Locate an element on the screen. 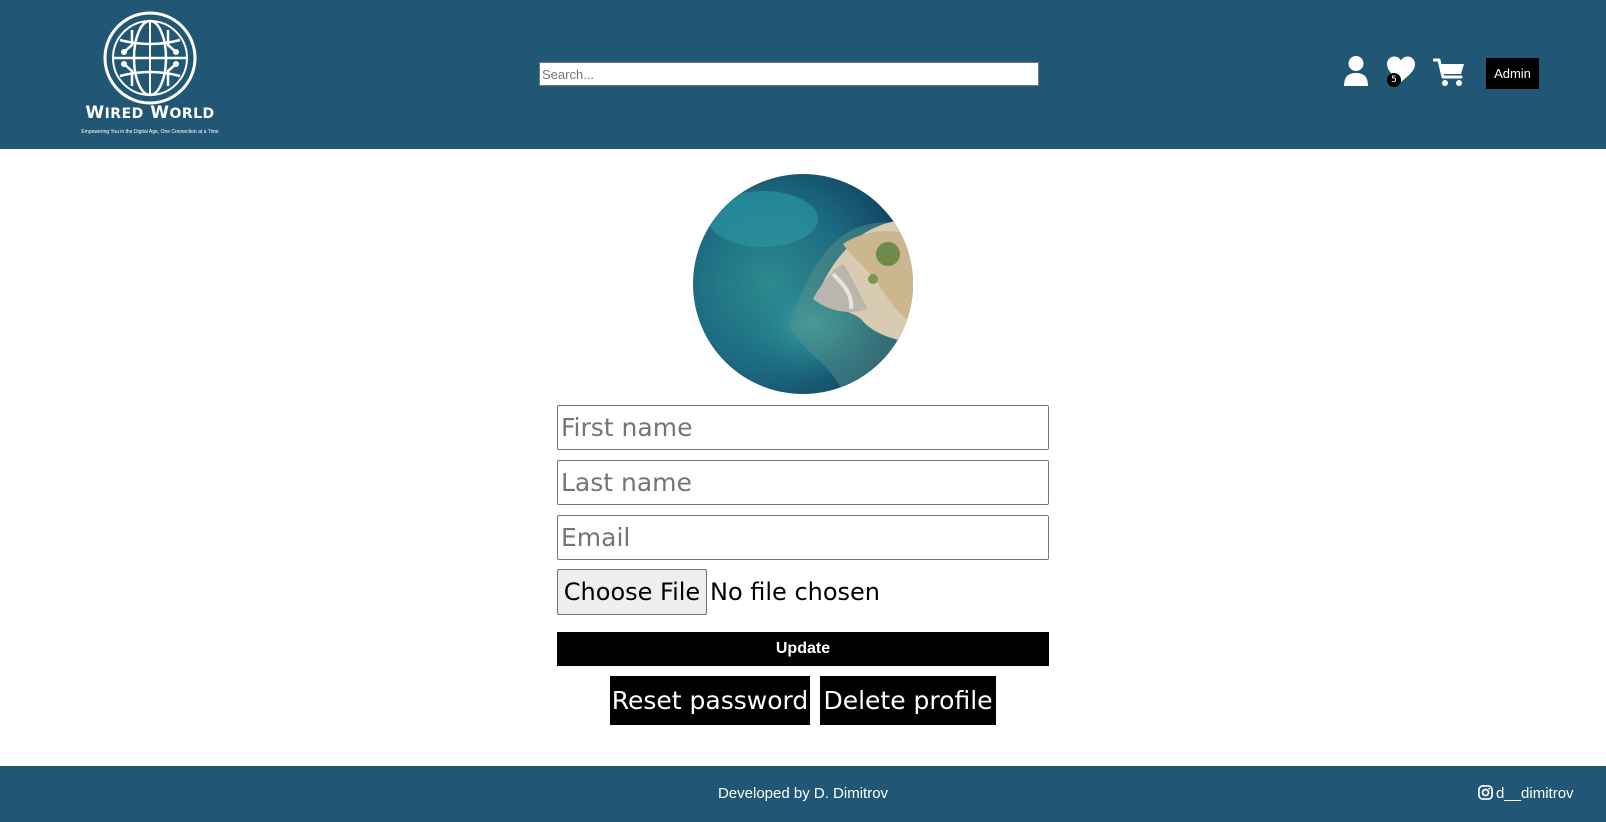  profile-avatar is located at coordinates (803, 284).